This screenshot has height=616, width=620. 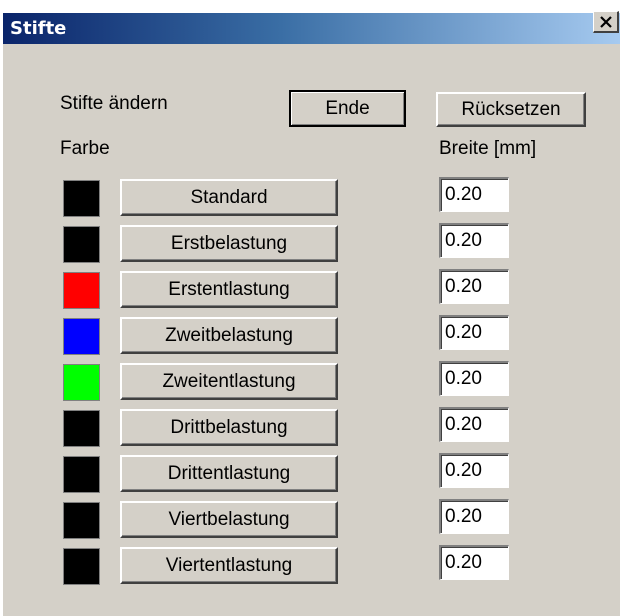 What do you see at coordinates (81, 382) in the screenshot?
I see `color-swatch-zweitentlastung` at bounding box center [81, 382].